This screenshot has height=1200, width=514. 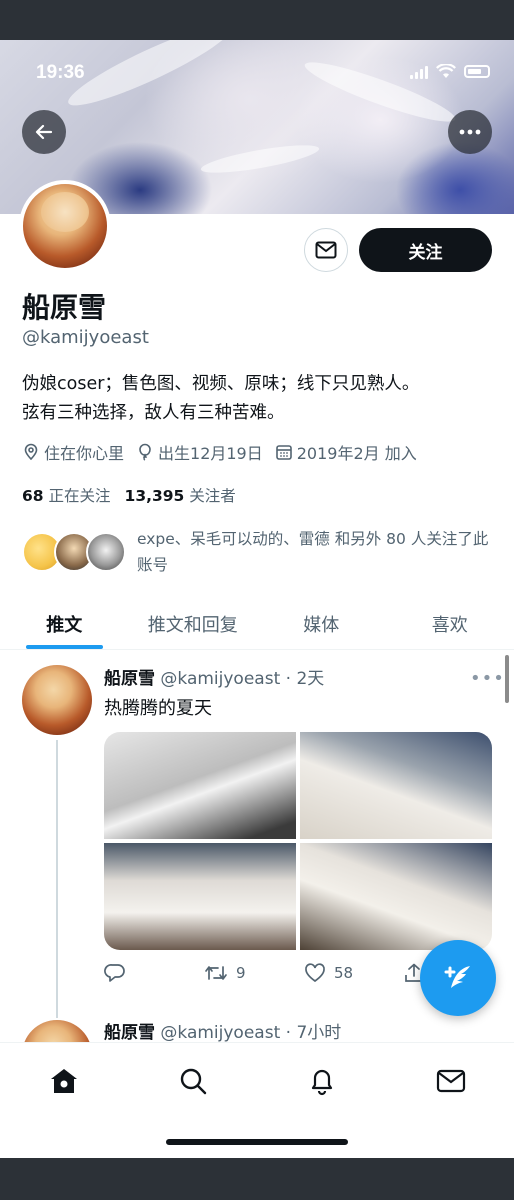 What do you see at coordinates (64, 623) in the screenshot?
I see `tab-tweets: 推文` at bounding box center [64, 623].